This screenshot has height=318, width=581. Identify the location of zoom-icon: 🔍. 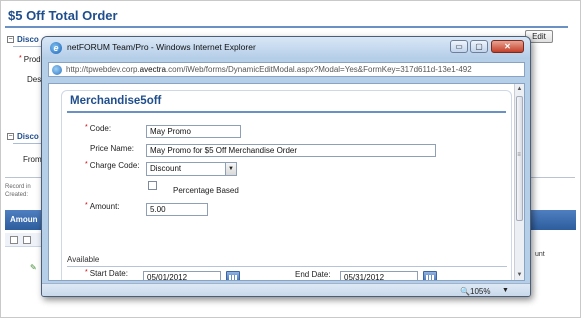
(465, 291).